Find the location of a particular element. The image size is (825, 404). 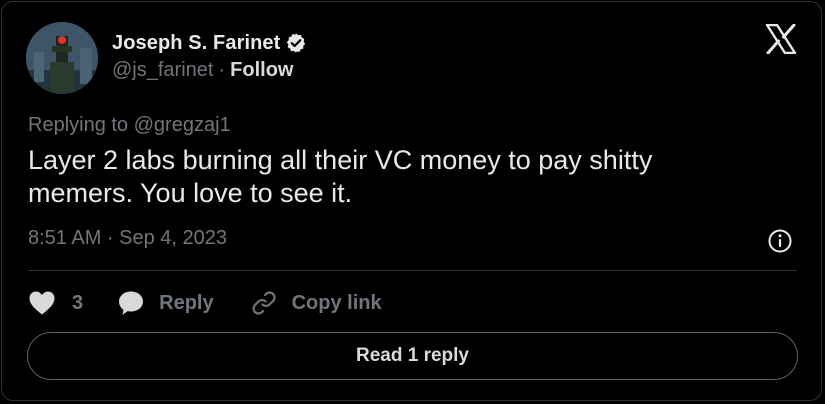

like-button: 3 is located at coordinates (55, 303).